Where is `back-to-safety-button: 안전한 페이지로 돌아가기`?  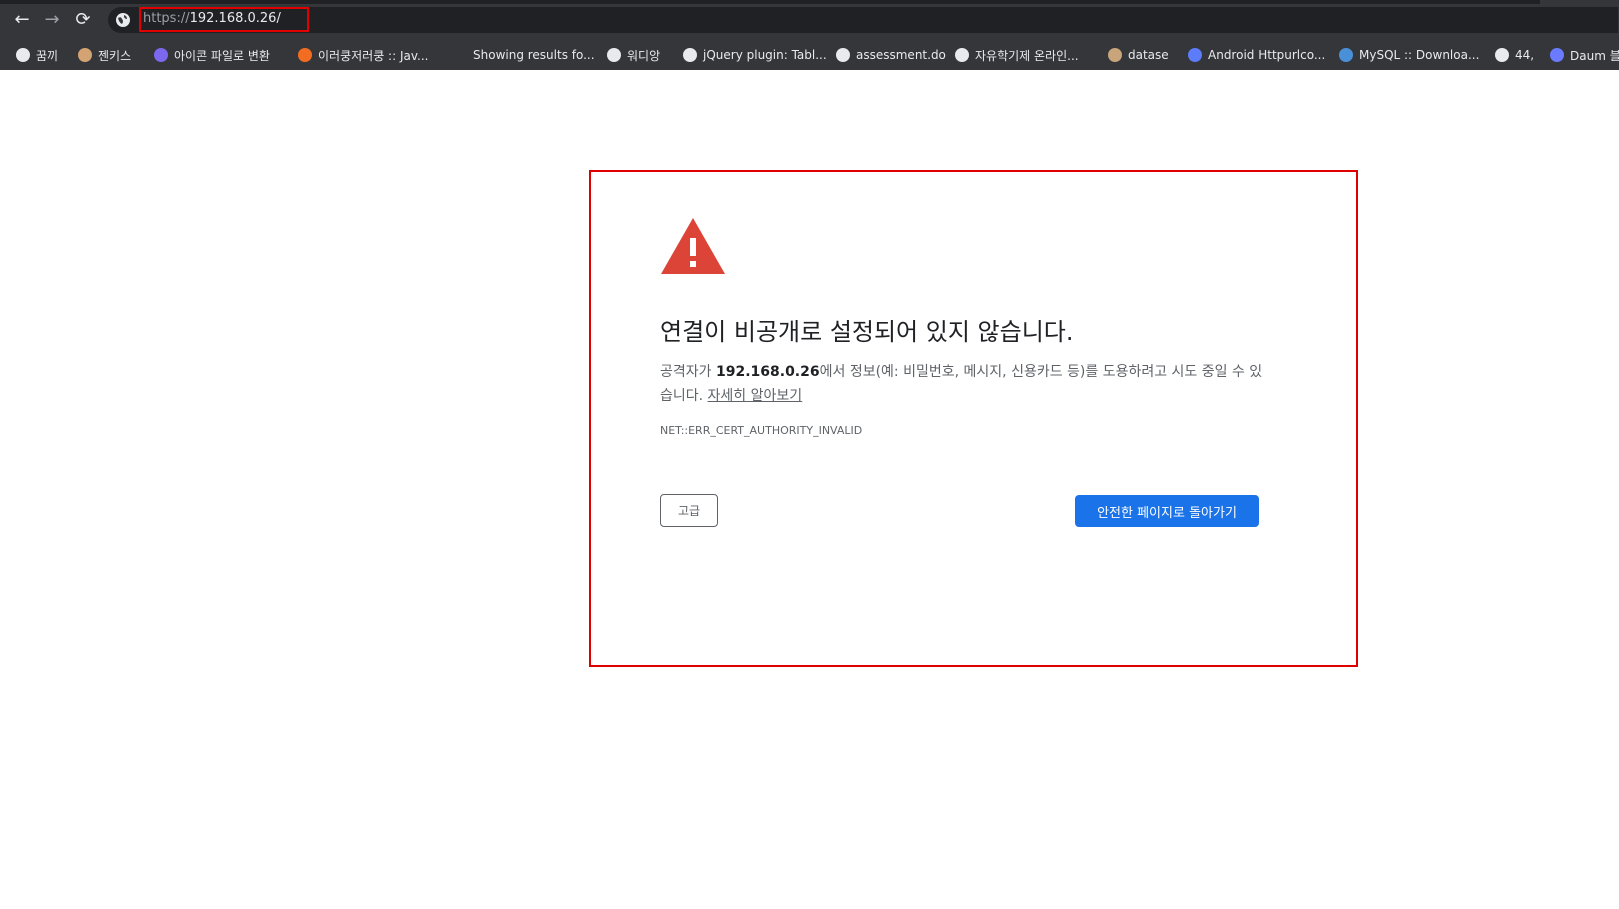
back-to-safety-button: 안전한 페이지로 돌아가기 is located at coordinates (1167, 511).